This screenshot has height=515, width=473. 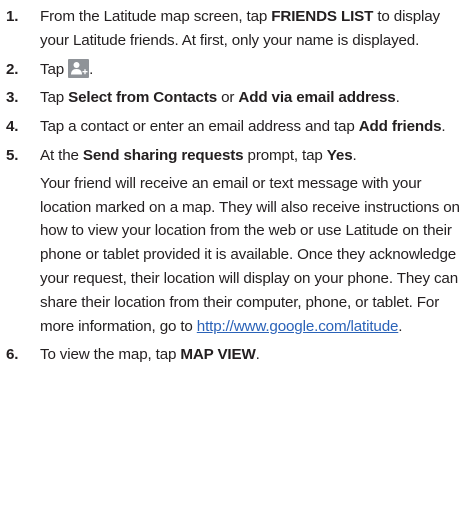 What do you see at coordinates (61, 155) in the screenshot?
I see `step-text: At the` at bounding box center [61, 155].